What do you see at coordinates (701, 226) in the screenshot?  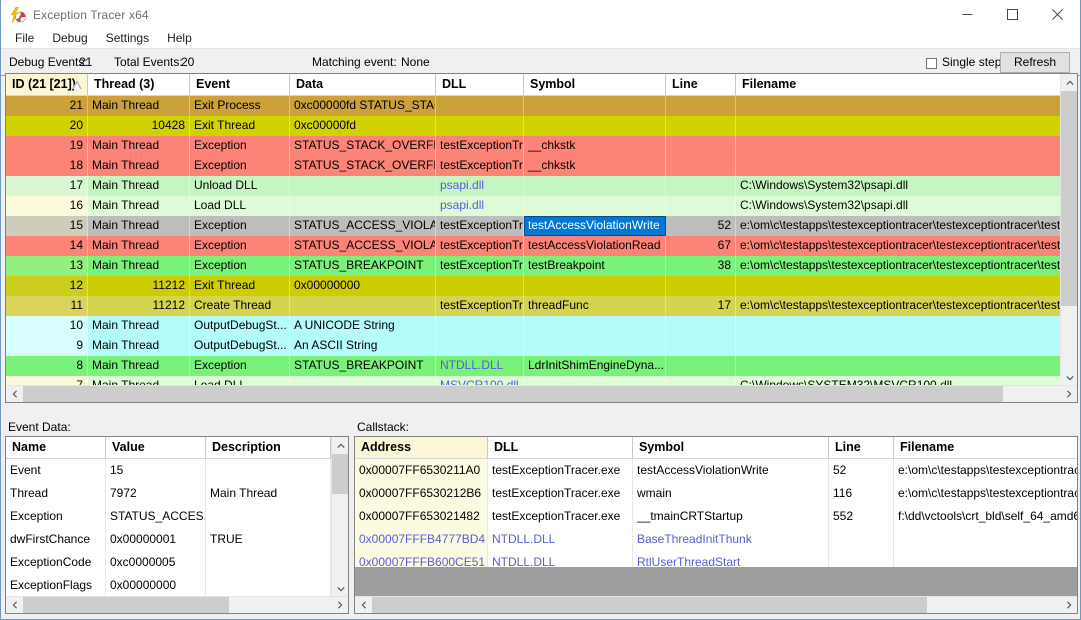 I see `cell-line: 52` at bounding box center [701, 226].